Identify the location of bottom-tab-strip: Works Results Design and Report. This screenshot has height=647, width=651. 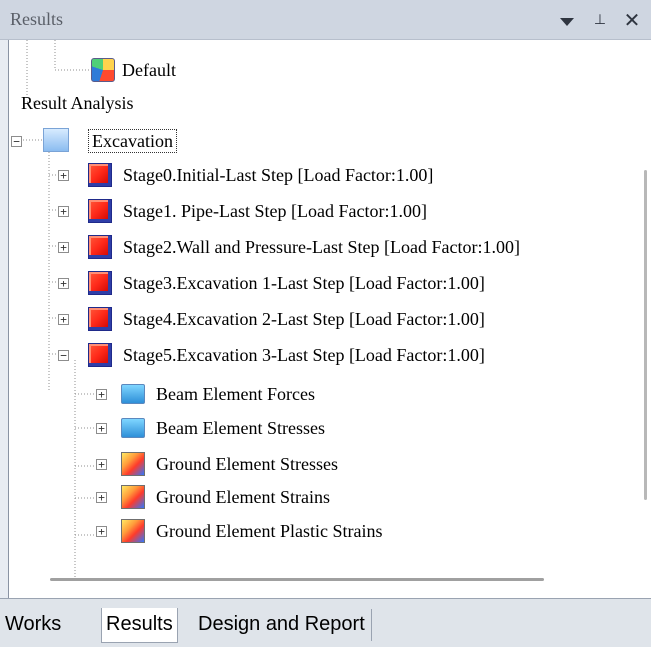
(325, 622).